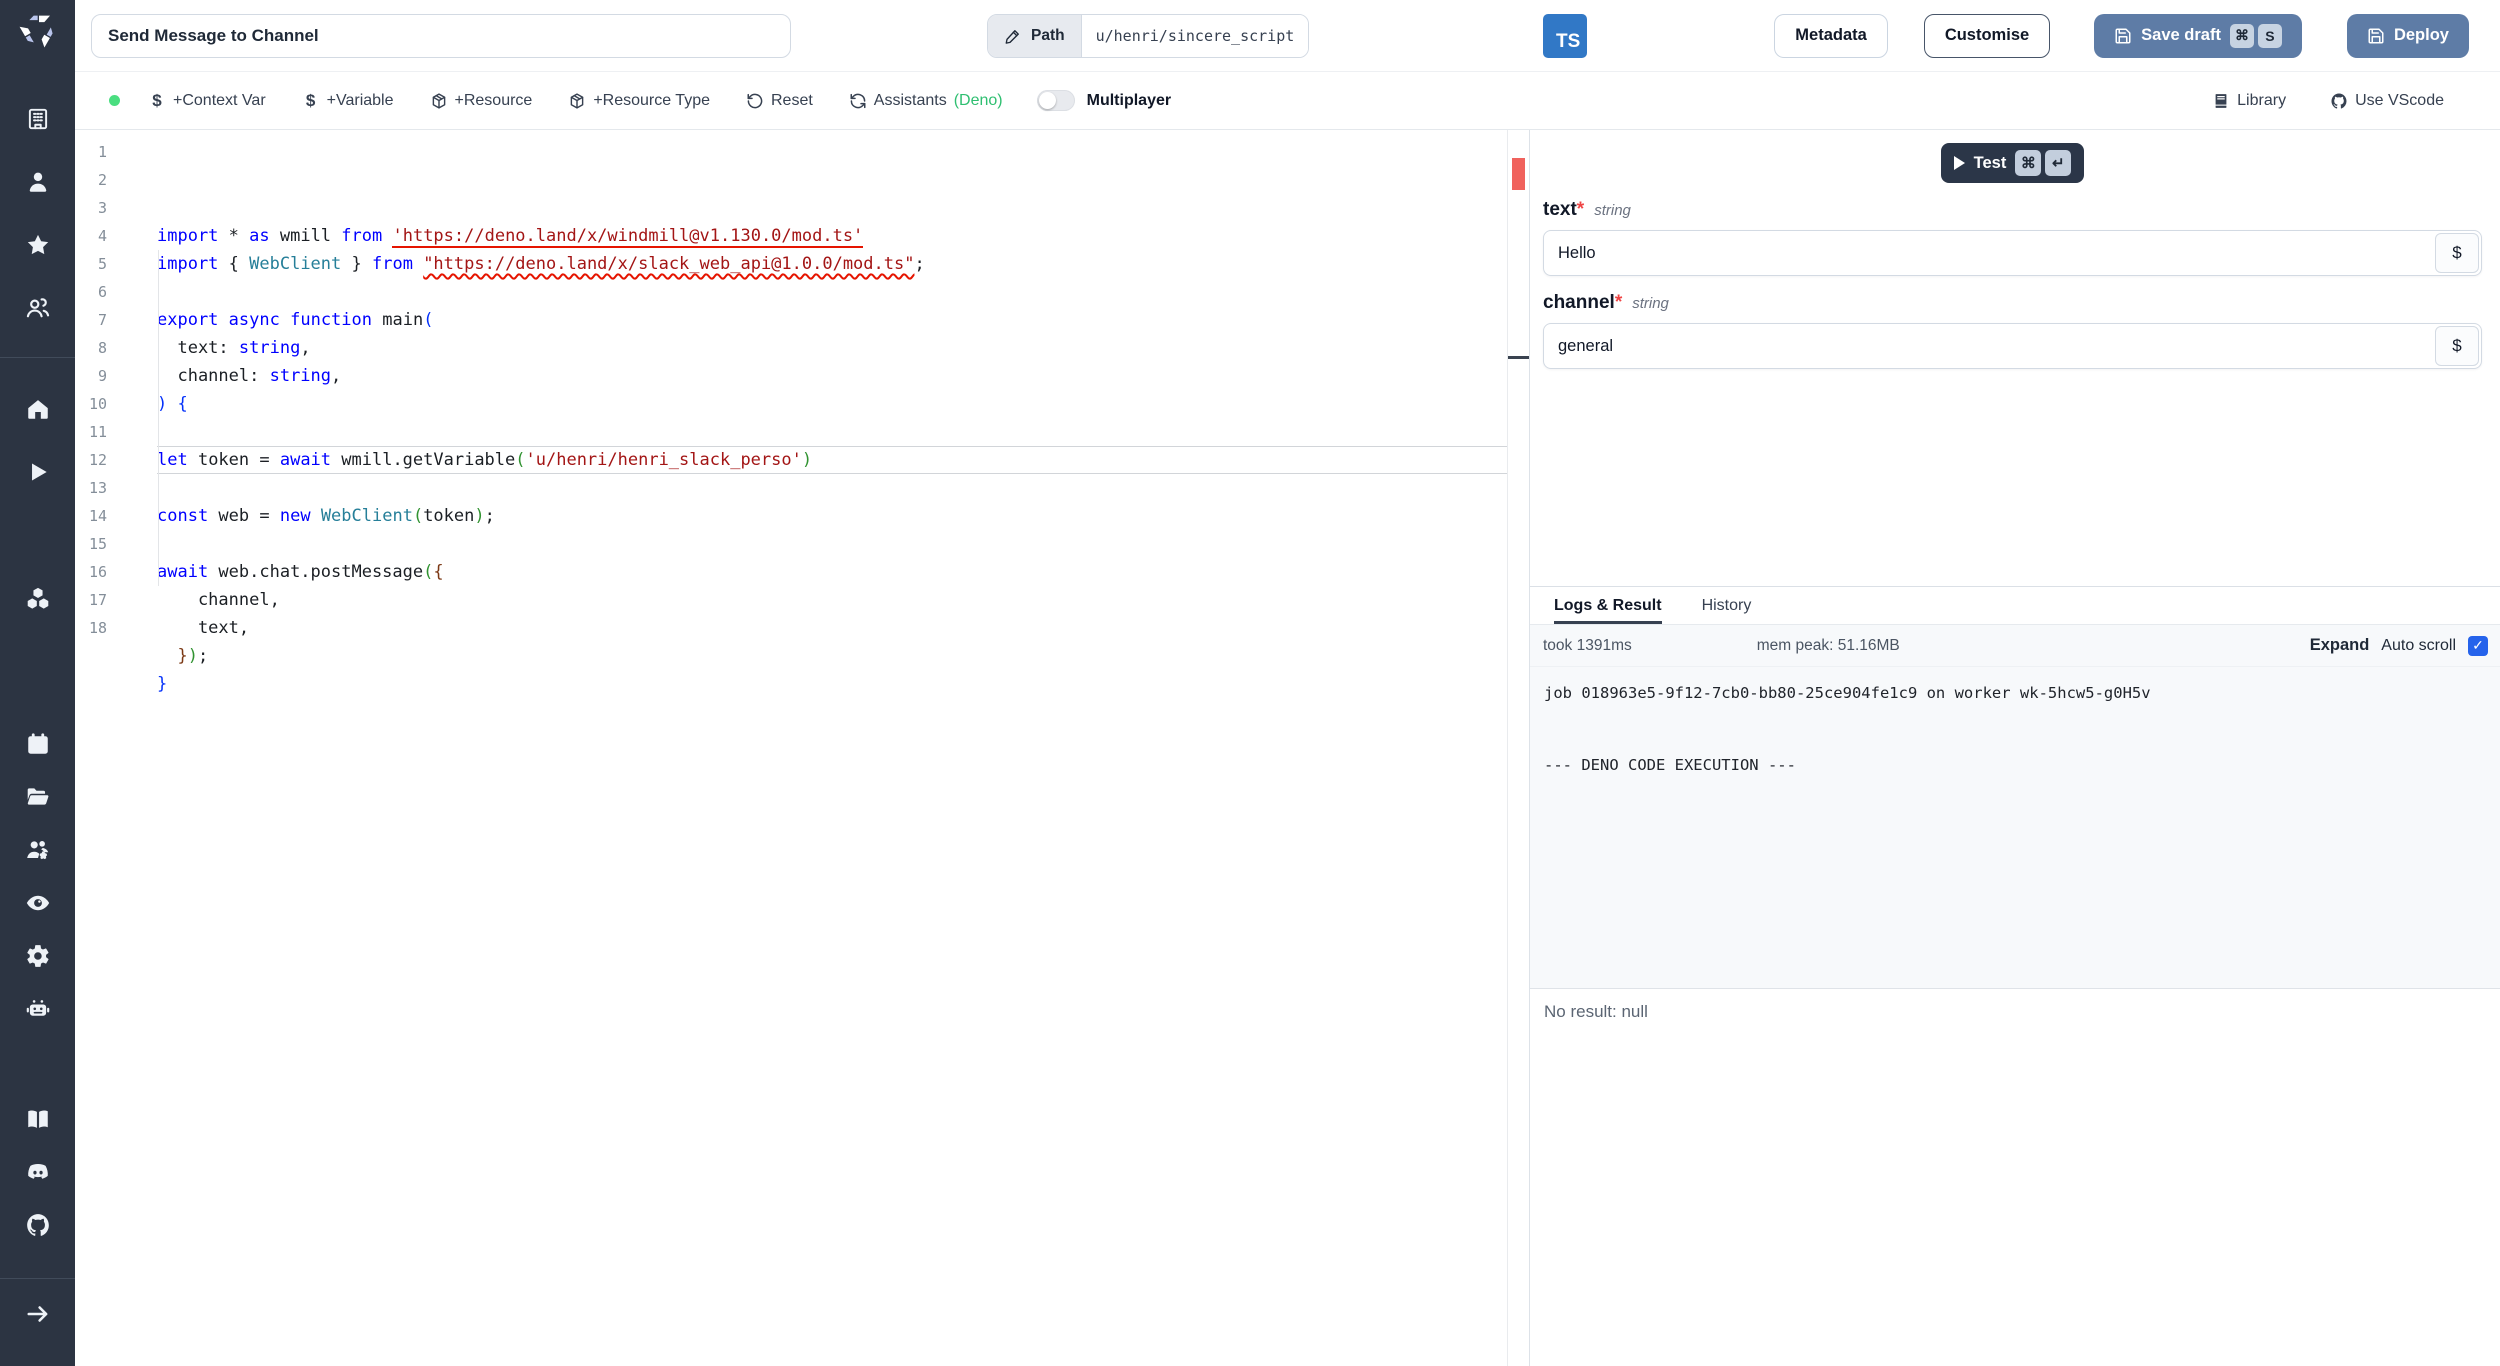  Describe the element at coordinates (910, 100) in the screenshot. I see `toolbar-item-label: Assistants` at that location.